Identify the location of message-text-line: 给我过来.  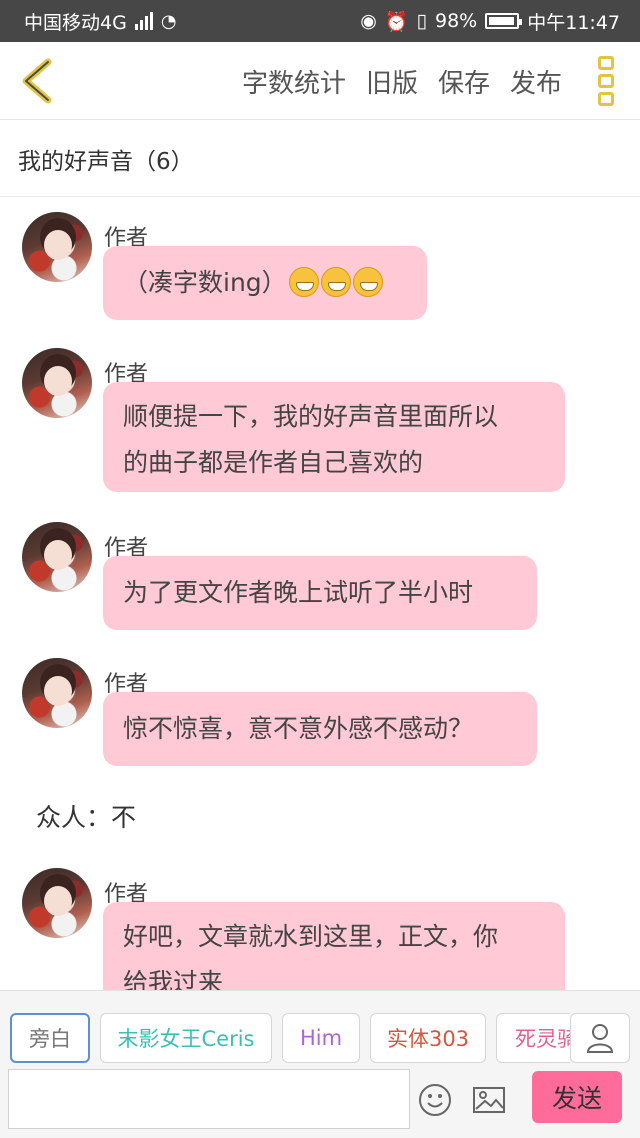
(173, 979).